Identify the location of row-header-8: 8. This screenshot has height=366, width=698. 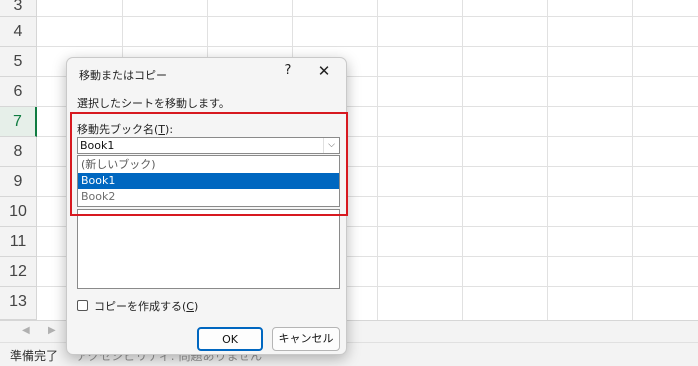
(18, 152).